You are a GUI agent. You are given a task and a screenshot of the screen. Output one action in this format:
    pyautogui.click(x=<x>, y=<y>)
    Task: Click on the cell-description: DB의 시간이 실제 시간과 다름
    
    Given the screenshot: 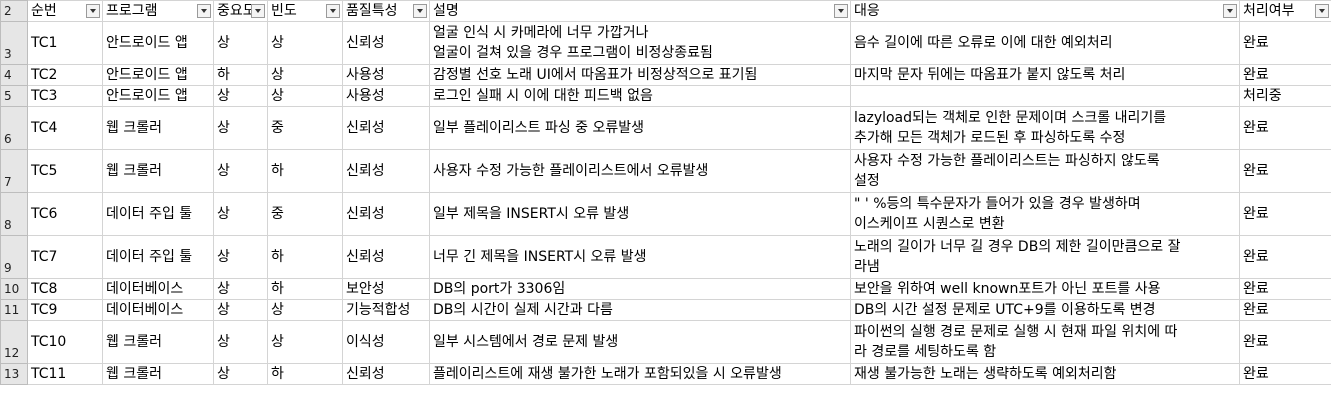 What is the action you would take?
    pyautogui.click(x=640, y=310)
    